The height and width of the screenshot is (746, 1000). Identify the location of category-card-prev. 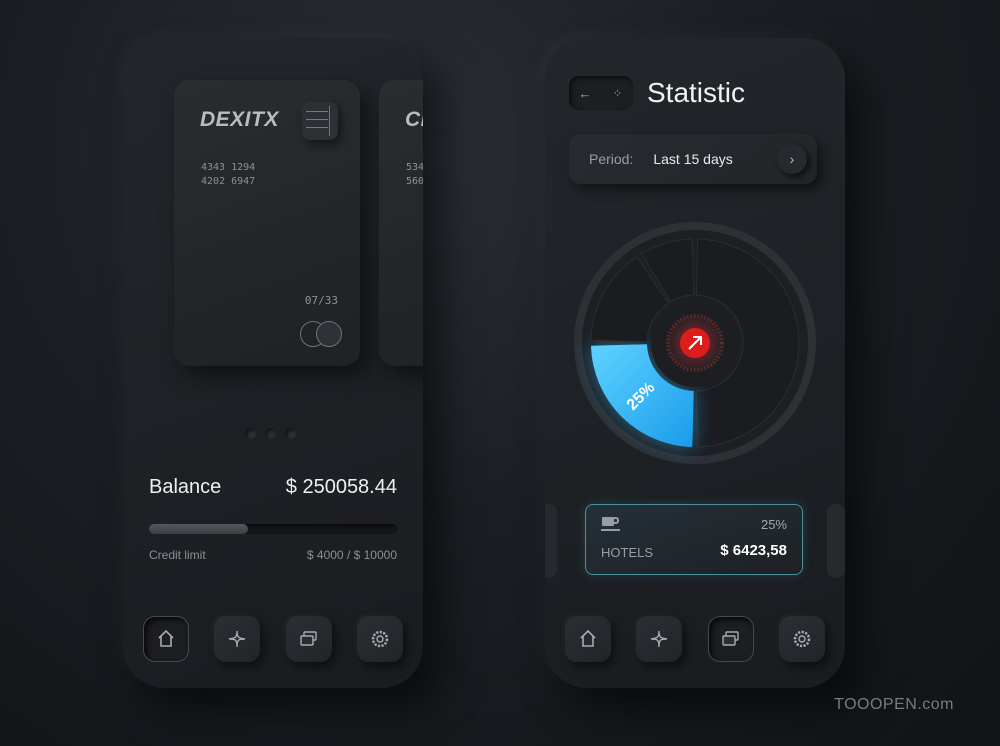
(551, 541).